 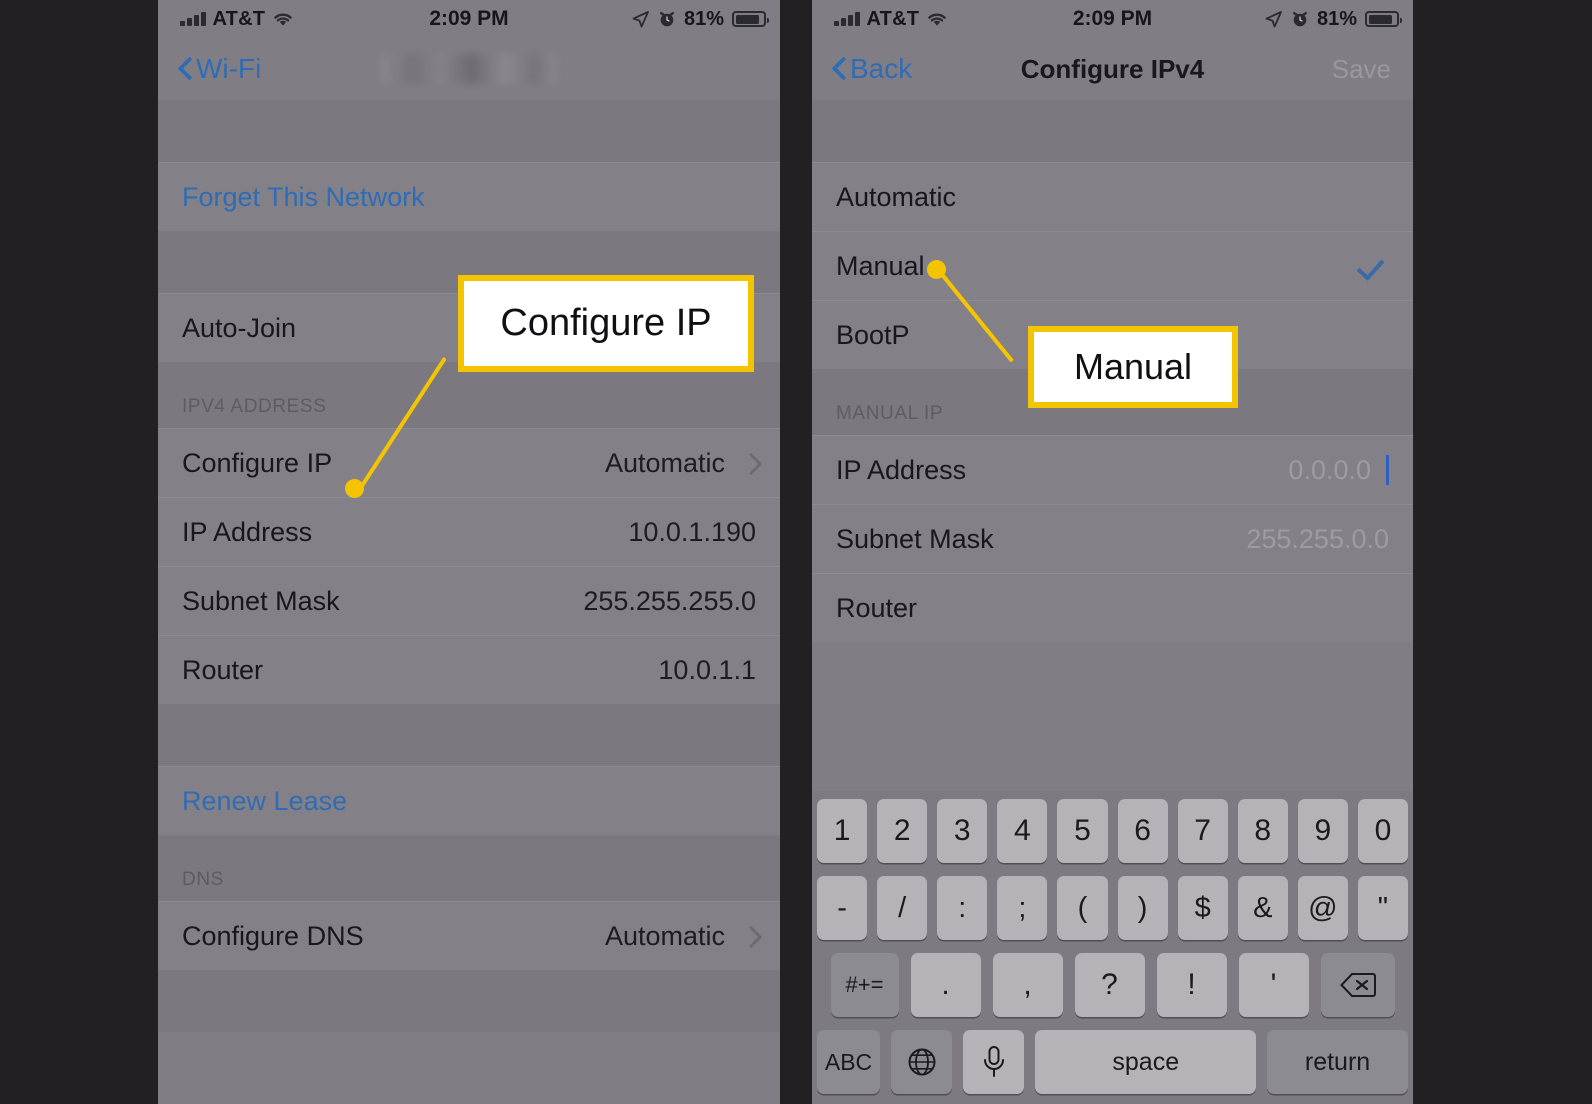 I want to click on key-return: return, so click(x=1337, y=1062).